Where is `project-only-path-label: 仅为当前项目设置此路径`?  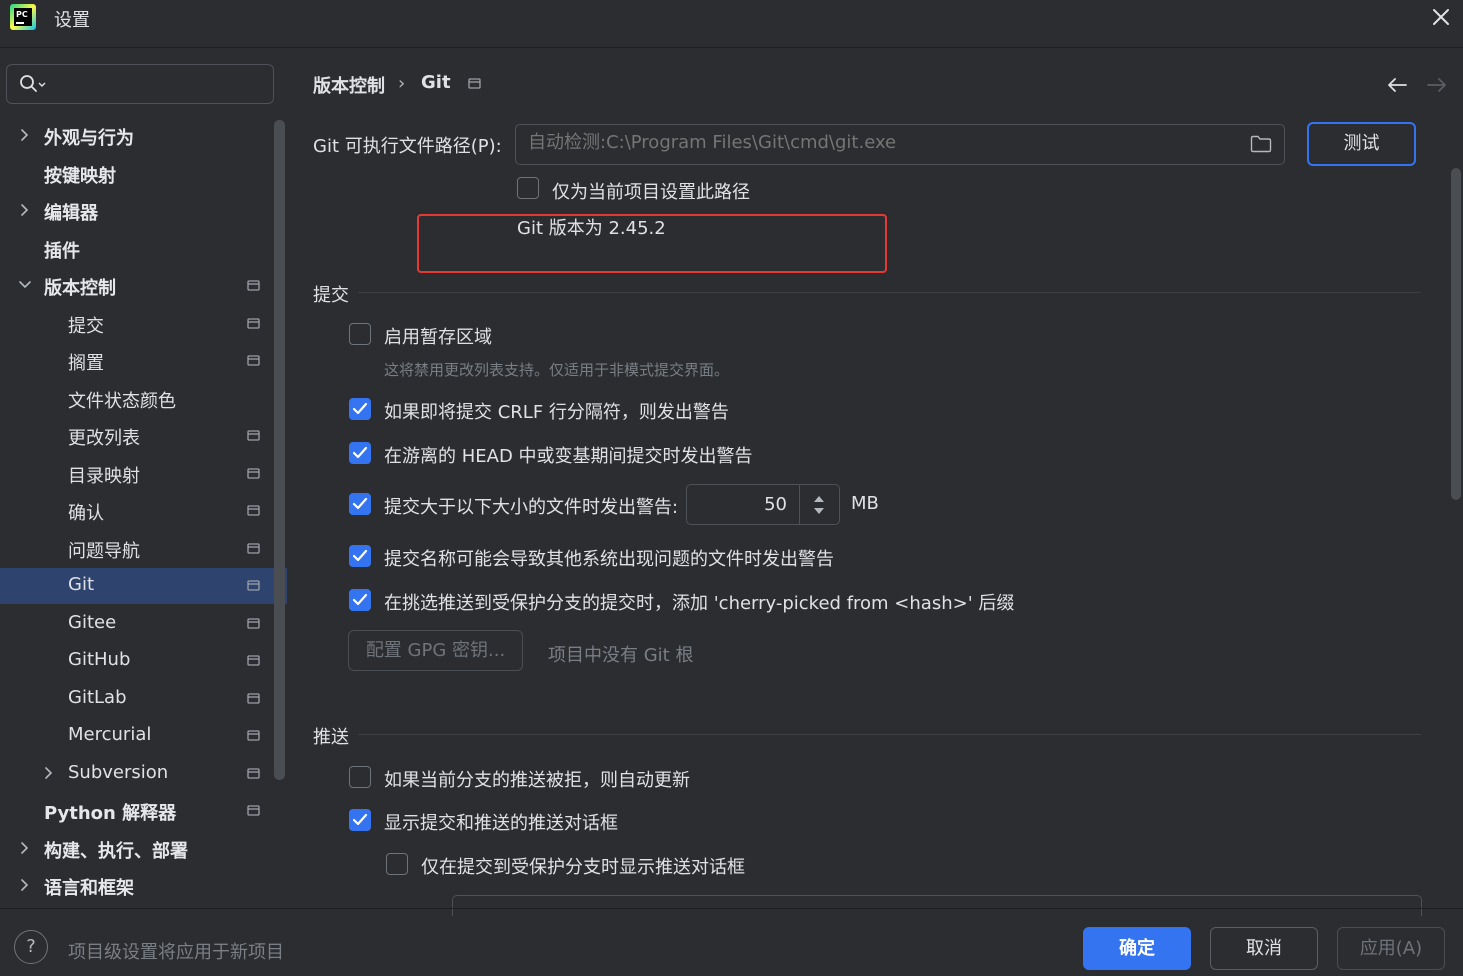 project-only-path-label: 仅为当前项目设置此路径 is located at coordinates (651, 192).